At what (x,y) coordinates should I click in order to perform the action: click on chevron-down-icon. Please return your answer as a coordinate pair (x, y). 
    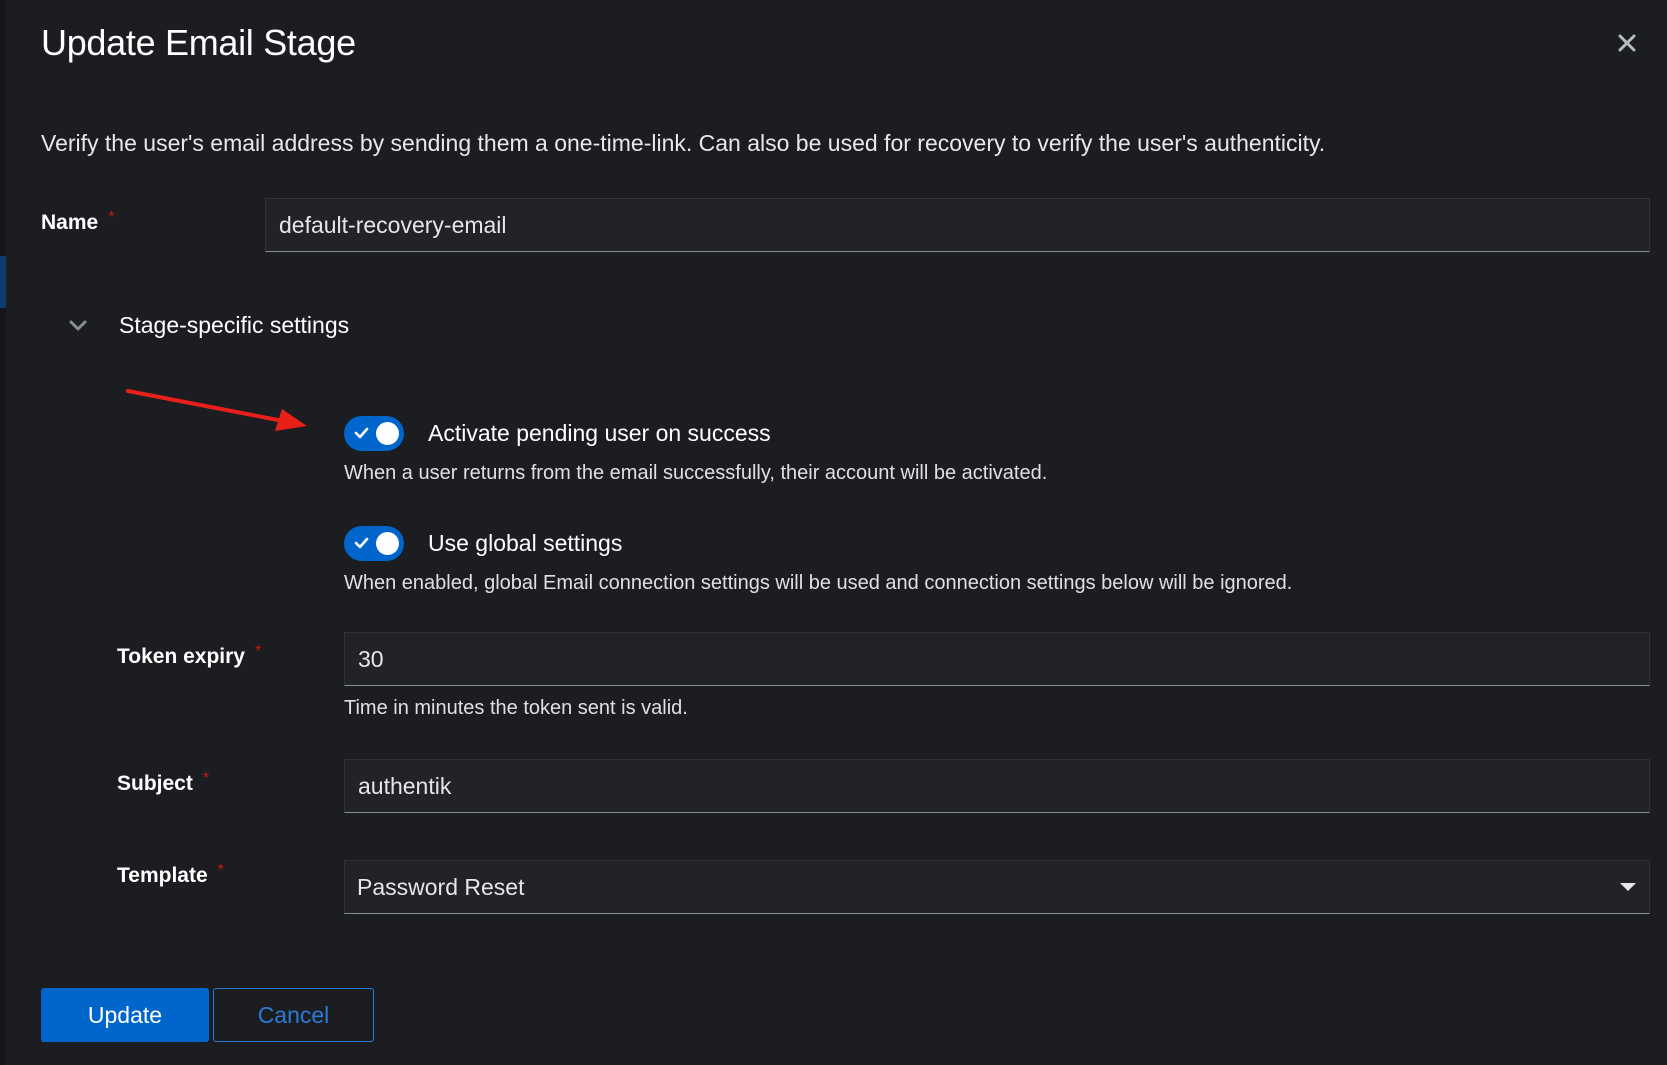
    Looking at the image, I should click on (78, 326).